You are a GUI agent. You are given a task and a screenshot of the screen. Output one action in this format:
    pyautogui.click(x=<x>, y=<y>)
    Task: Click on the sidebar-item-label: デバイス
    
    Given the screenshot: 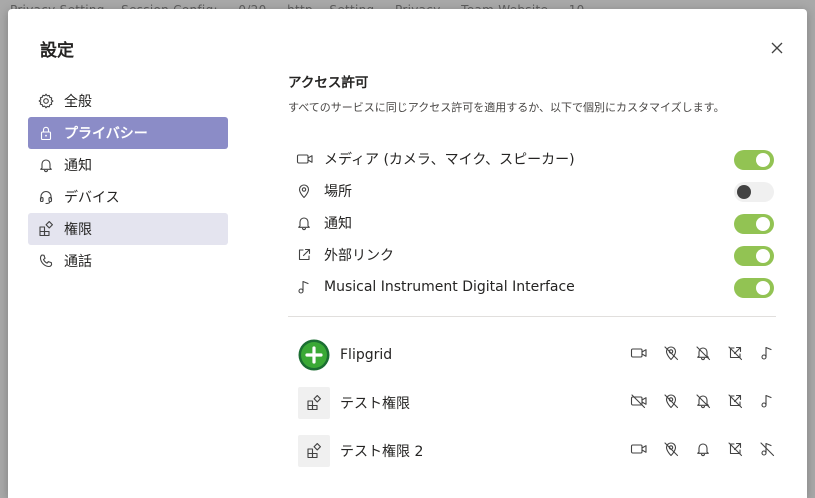 What is the action you would take?
    pyautogui.click(x=92, y=198)
    